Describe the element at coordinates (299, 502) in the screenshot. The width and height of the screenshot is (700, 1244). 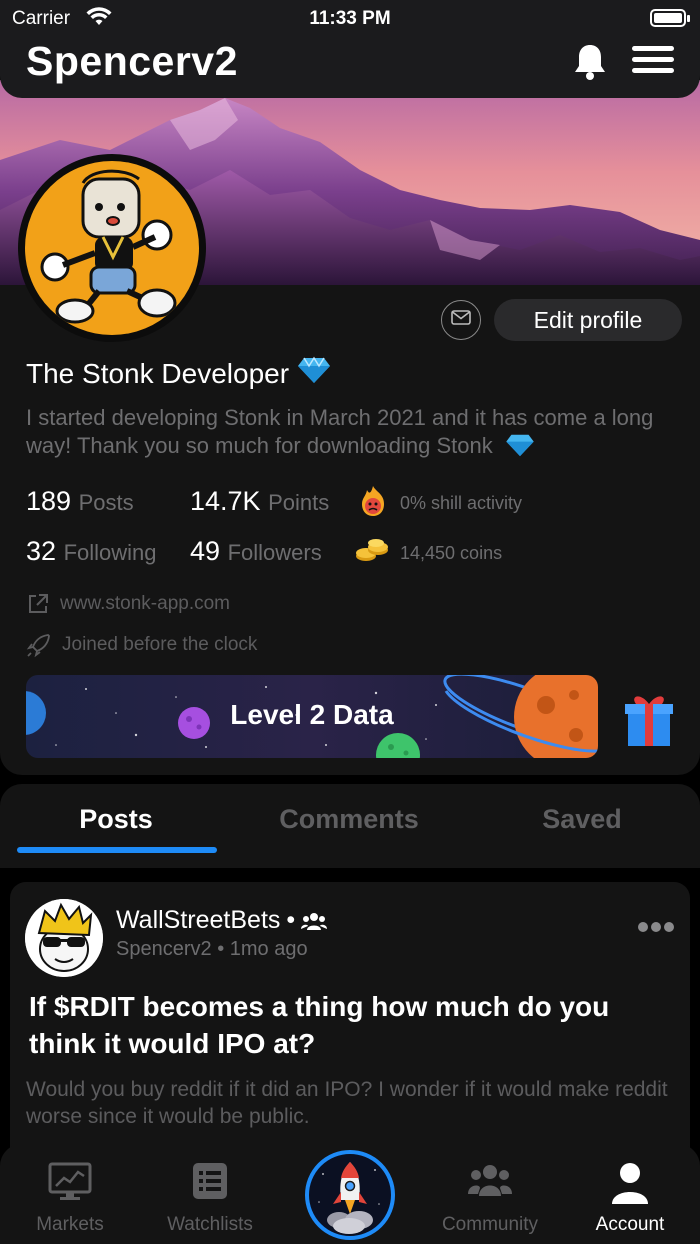
I see `stat-points-label: Points` at that location.